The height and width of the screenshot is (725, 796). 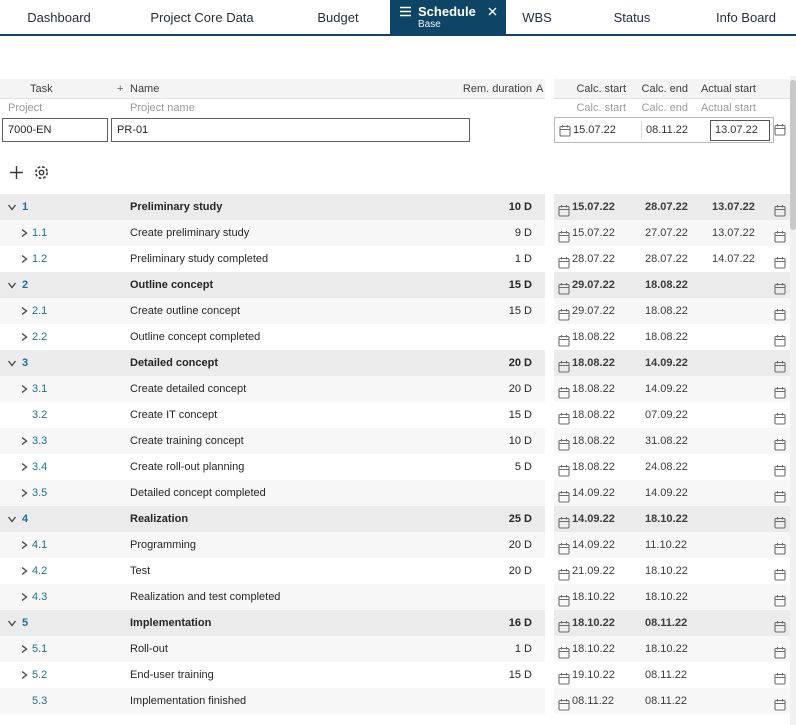 What do you see at coordinates (666, 311) in the screenshot?
I see `calc-end-cell: 18.08.22` at bounding box center [666, 311].